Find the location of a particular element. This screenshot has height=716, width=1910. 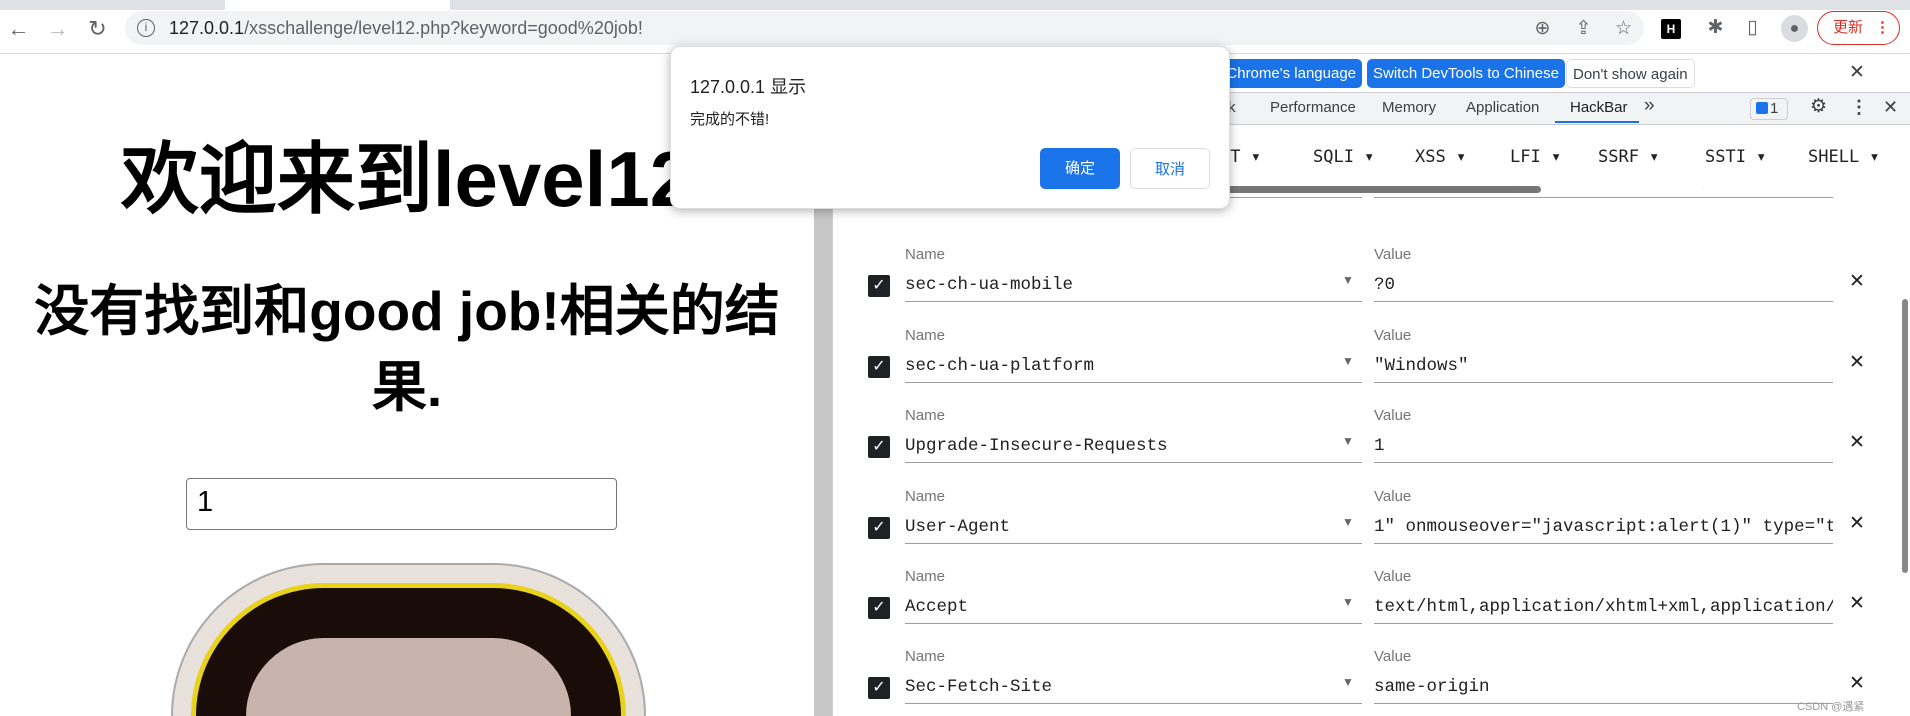

result-message: 没有找到和good job!相关的结果. is located at coordinates (407, 349).